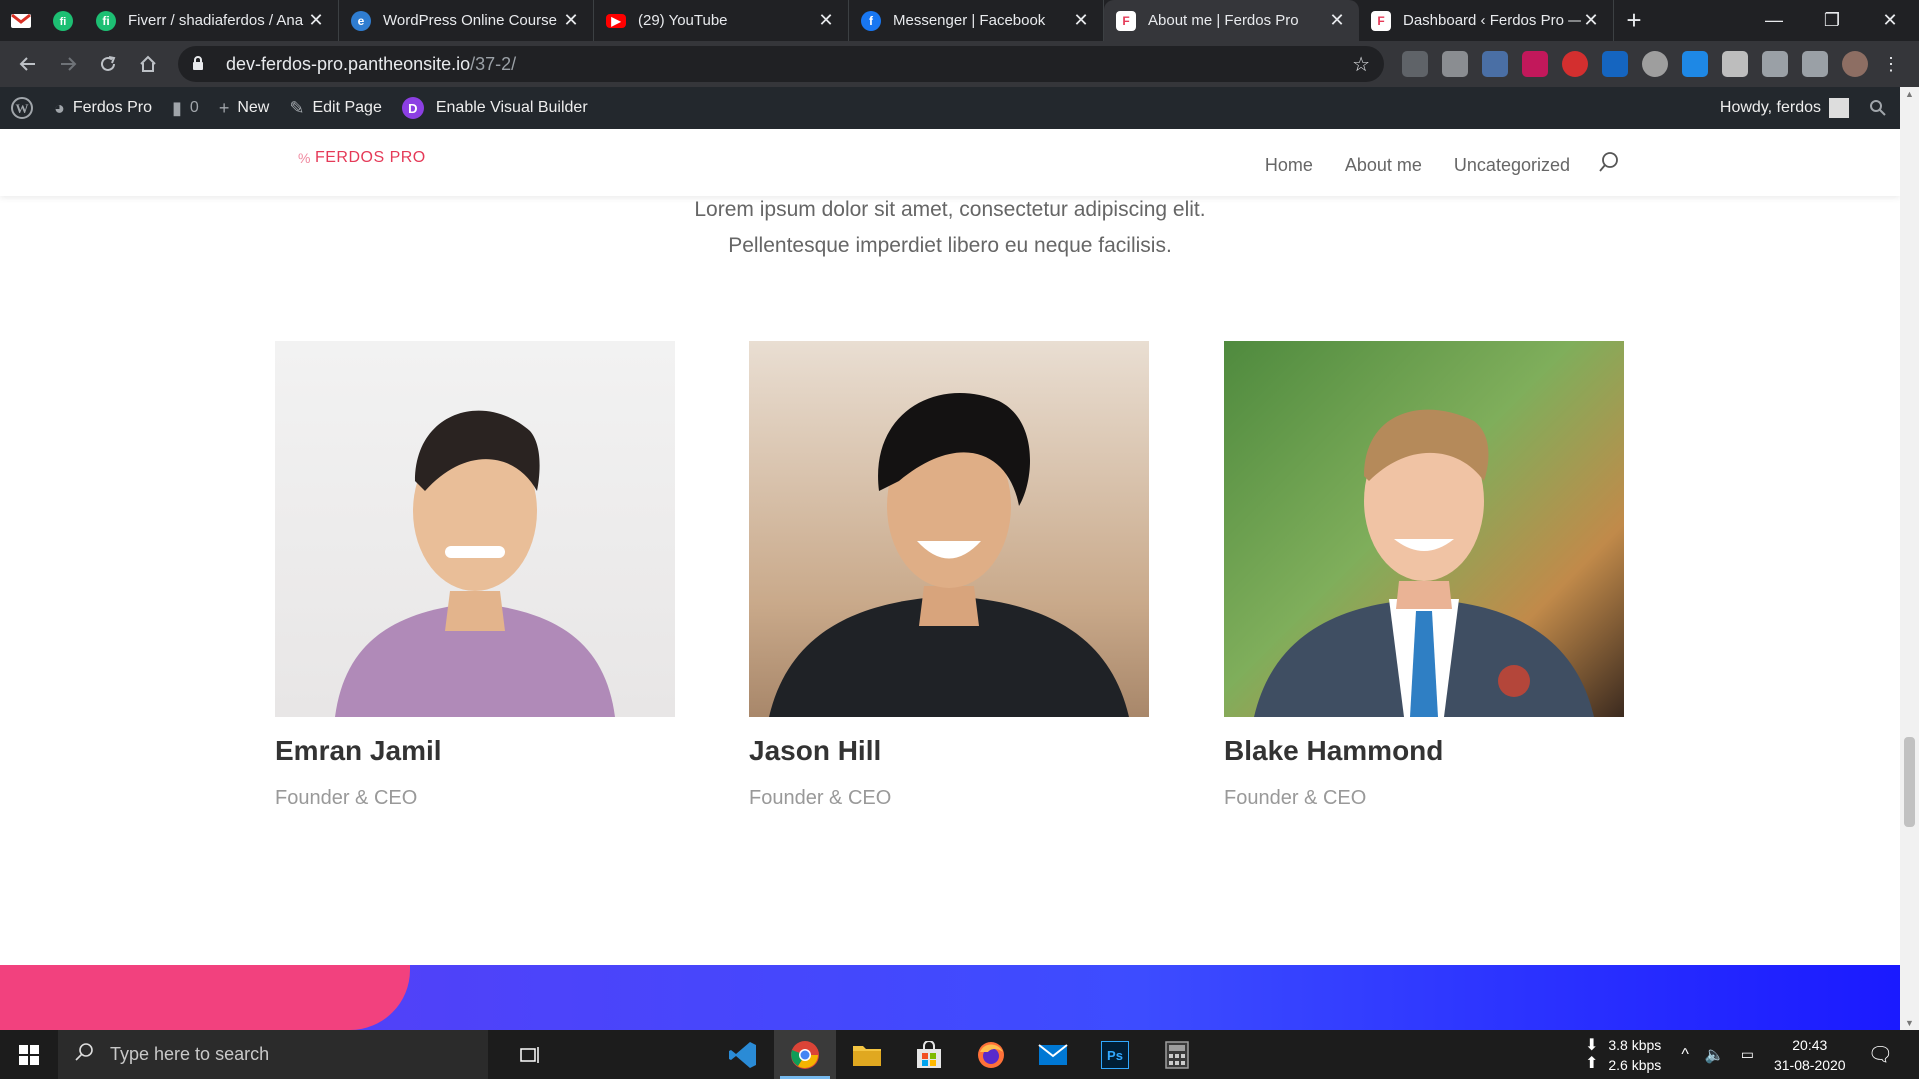  Describe the element at coordinates (1177, 1054) in the screenshot. I see `taskbar-calculator` at that location.